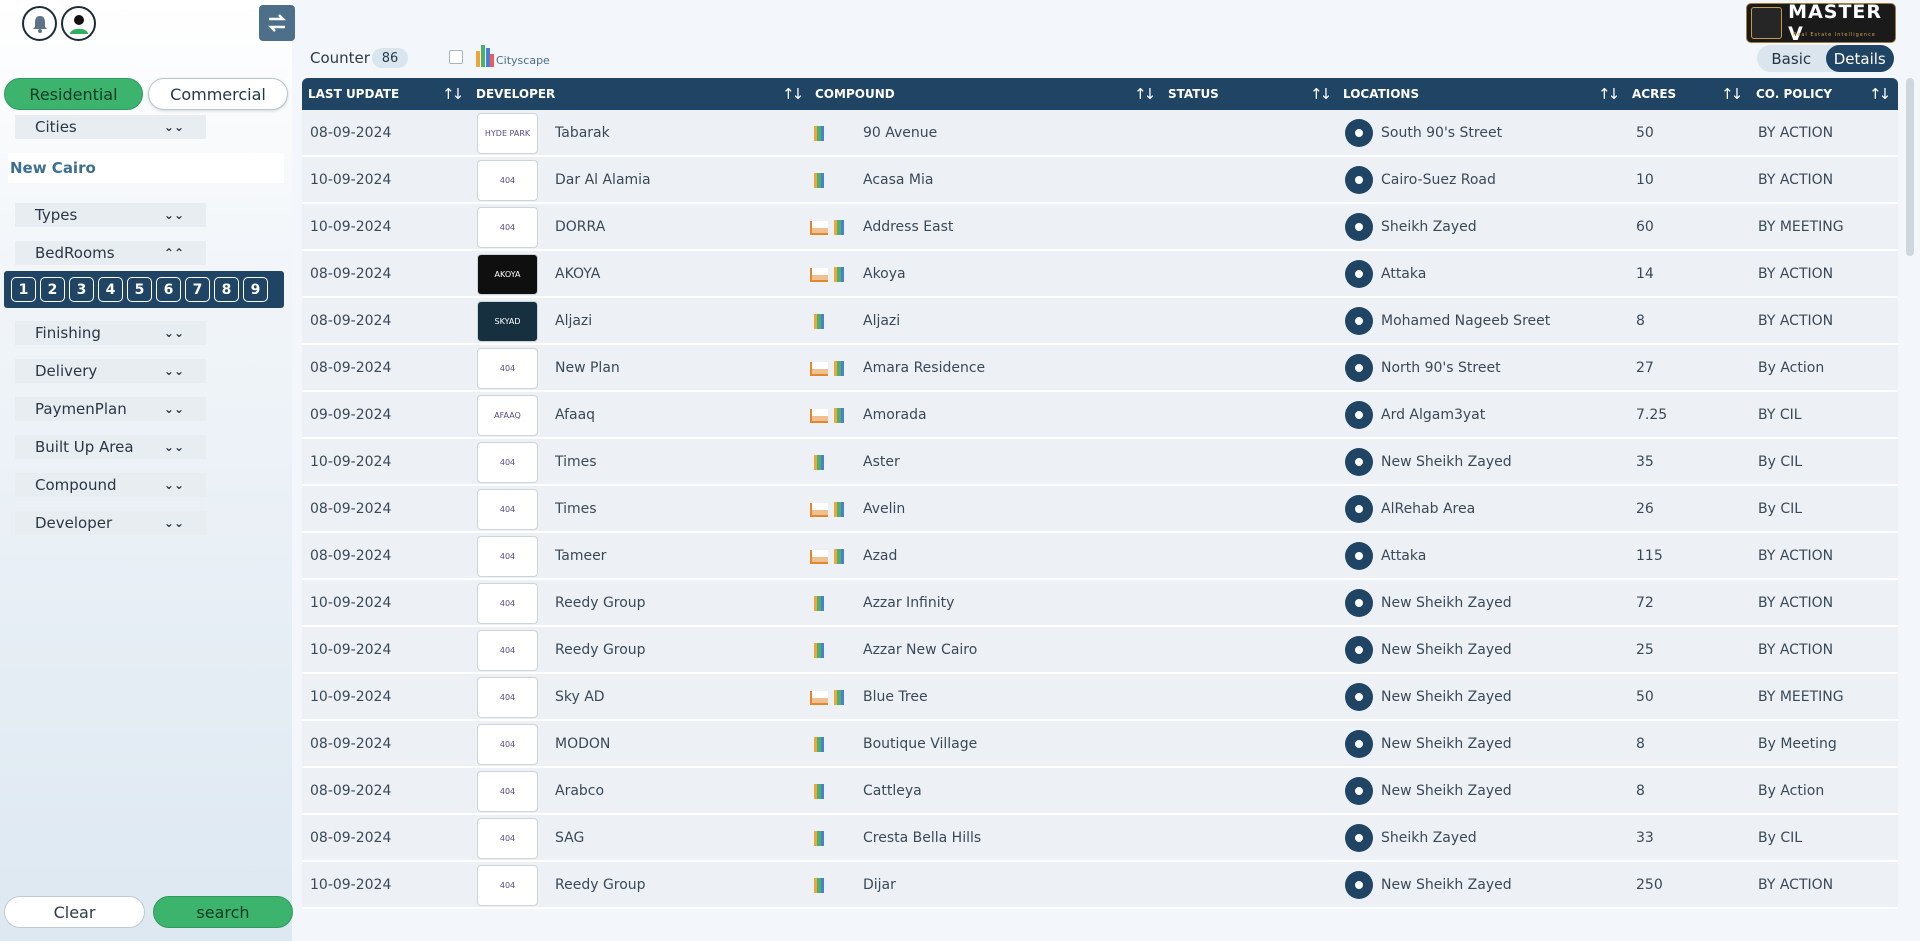  Describe the element at coordinates (577, 273) in the screenshot. I see `cell-developer: AKOYA` at that location.